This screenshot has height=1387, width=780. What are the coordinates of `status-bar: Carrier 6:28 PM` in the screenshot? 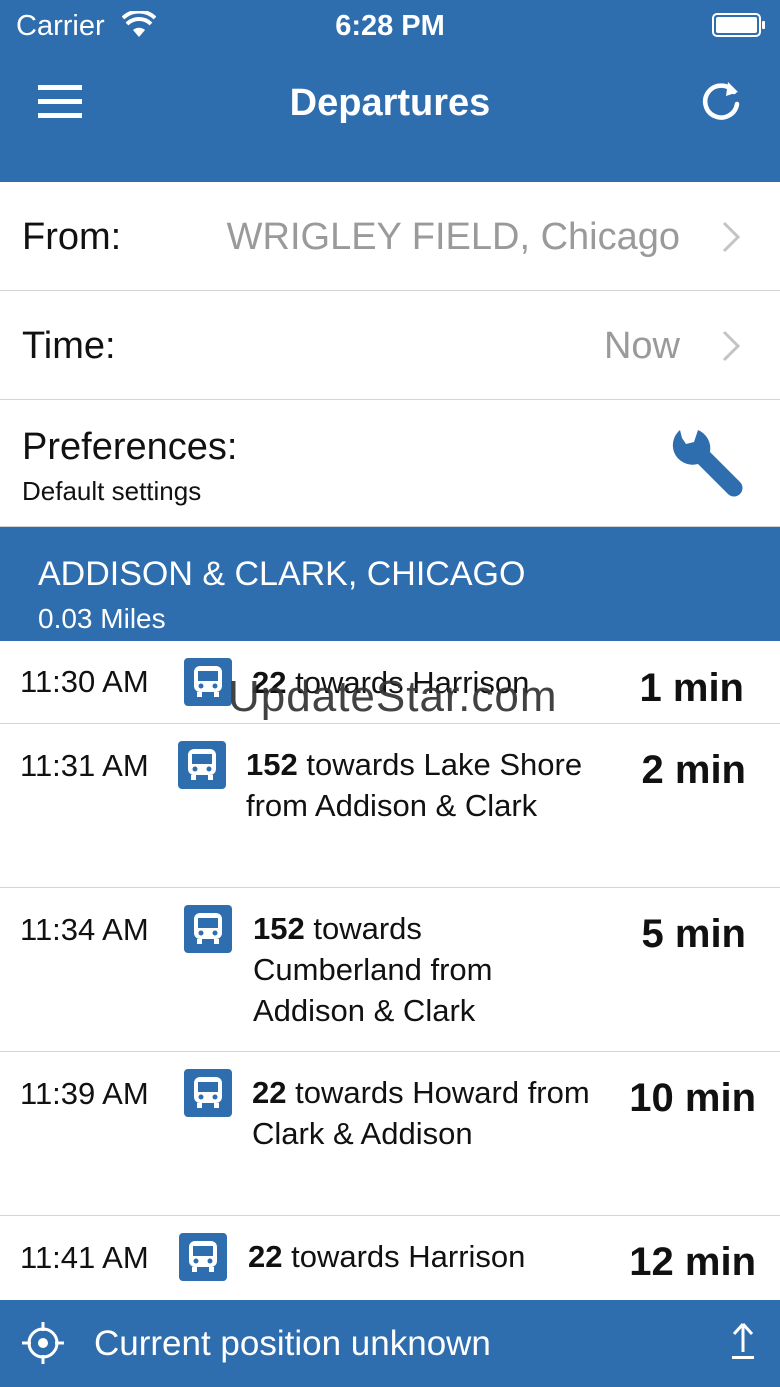 It's located at (390, 26).